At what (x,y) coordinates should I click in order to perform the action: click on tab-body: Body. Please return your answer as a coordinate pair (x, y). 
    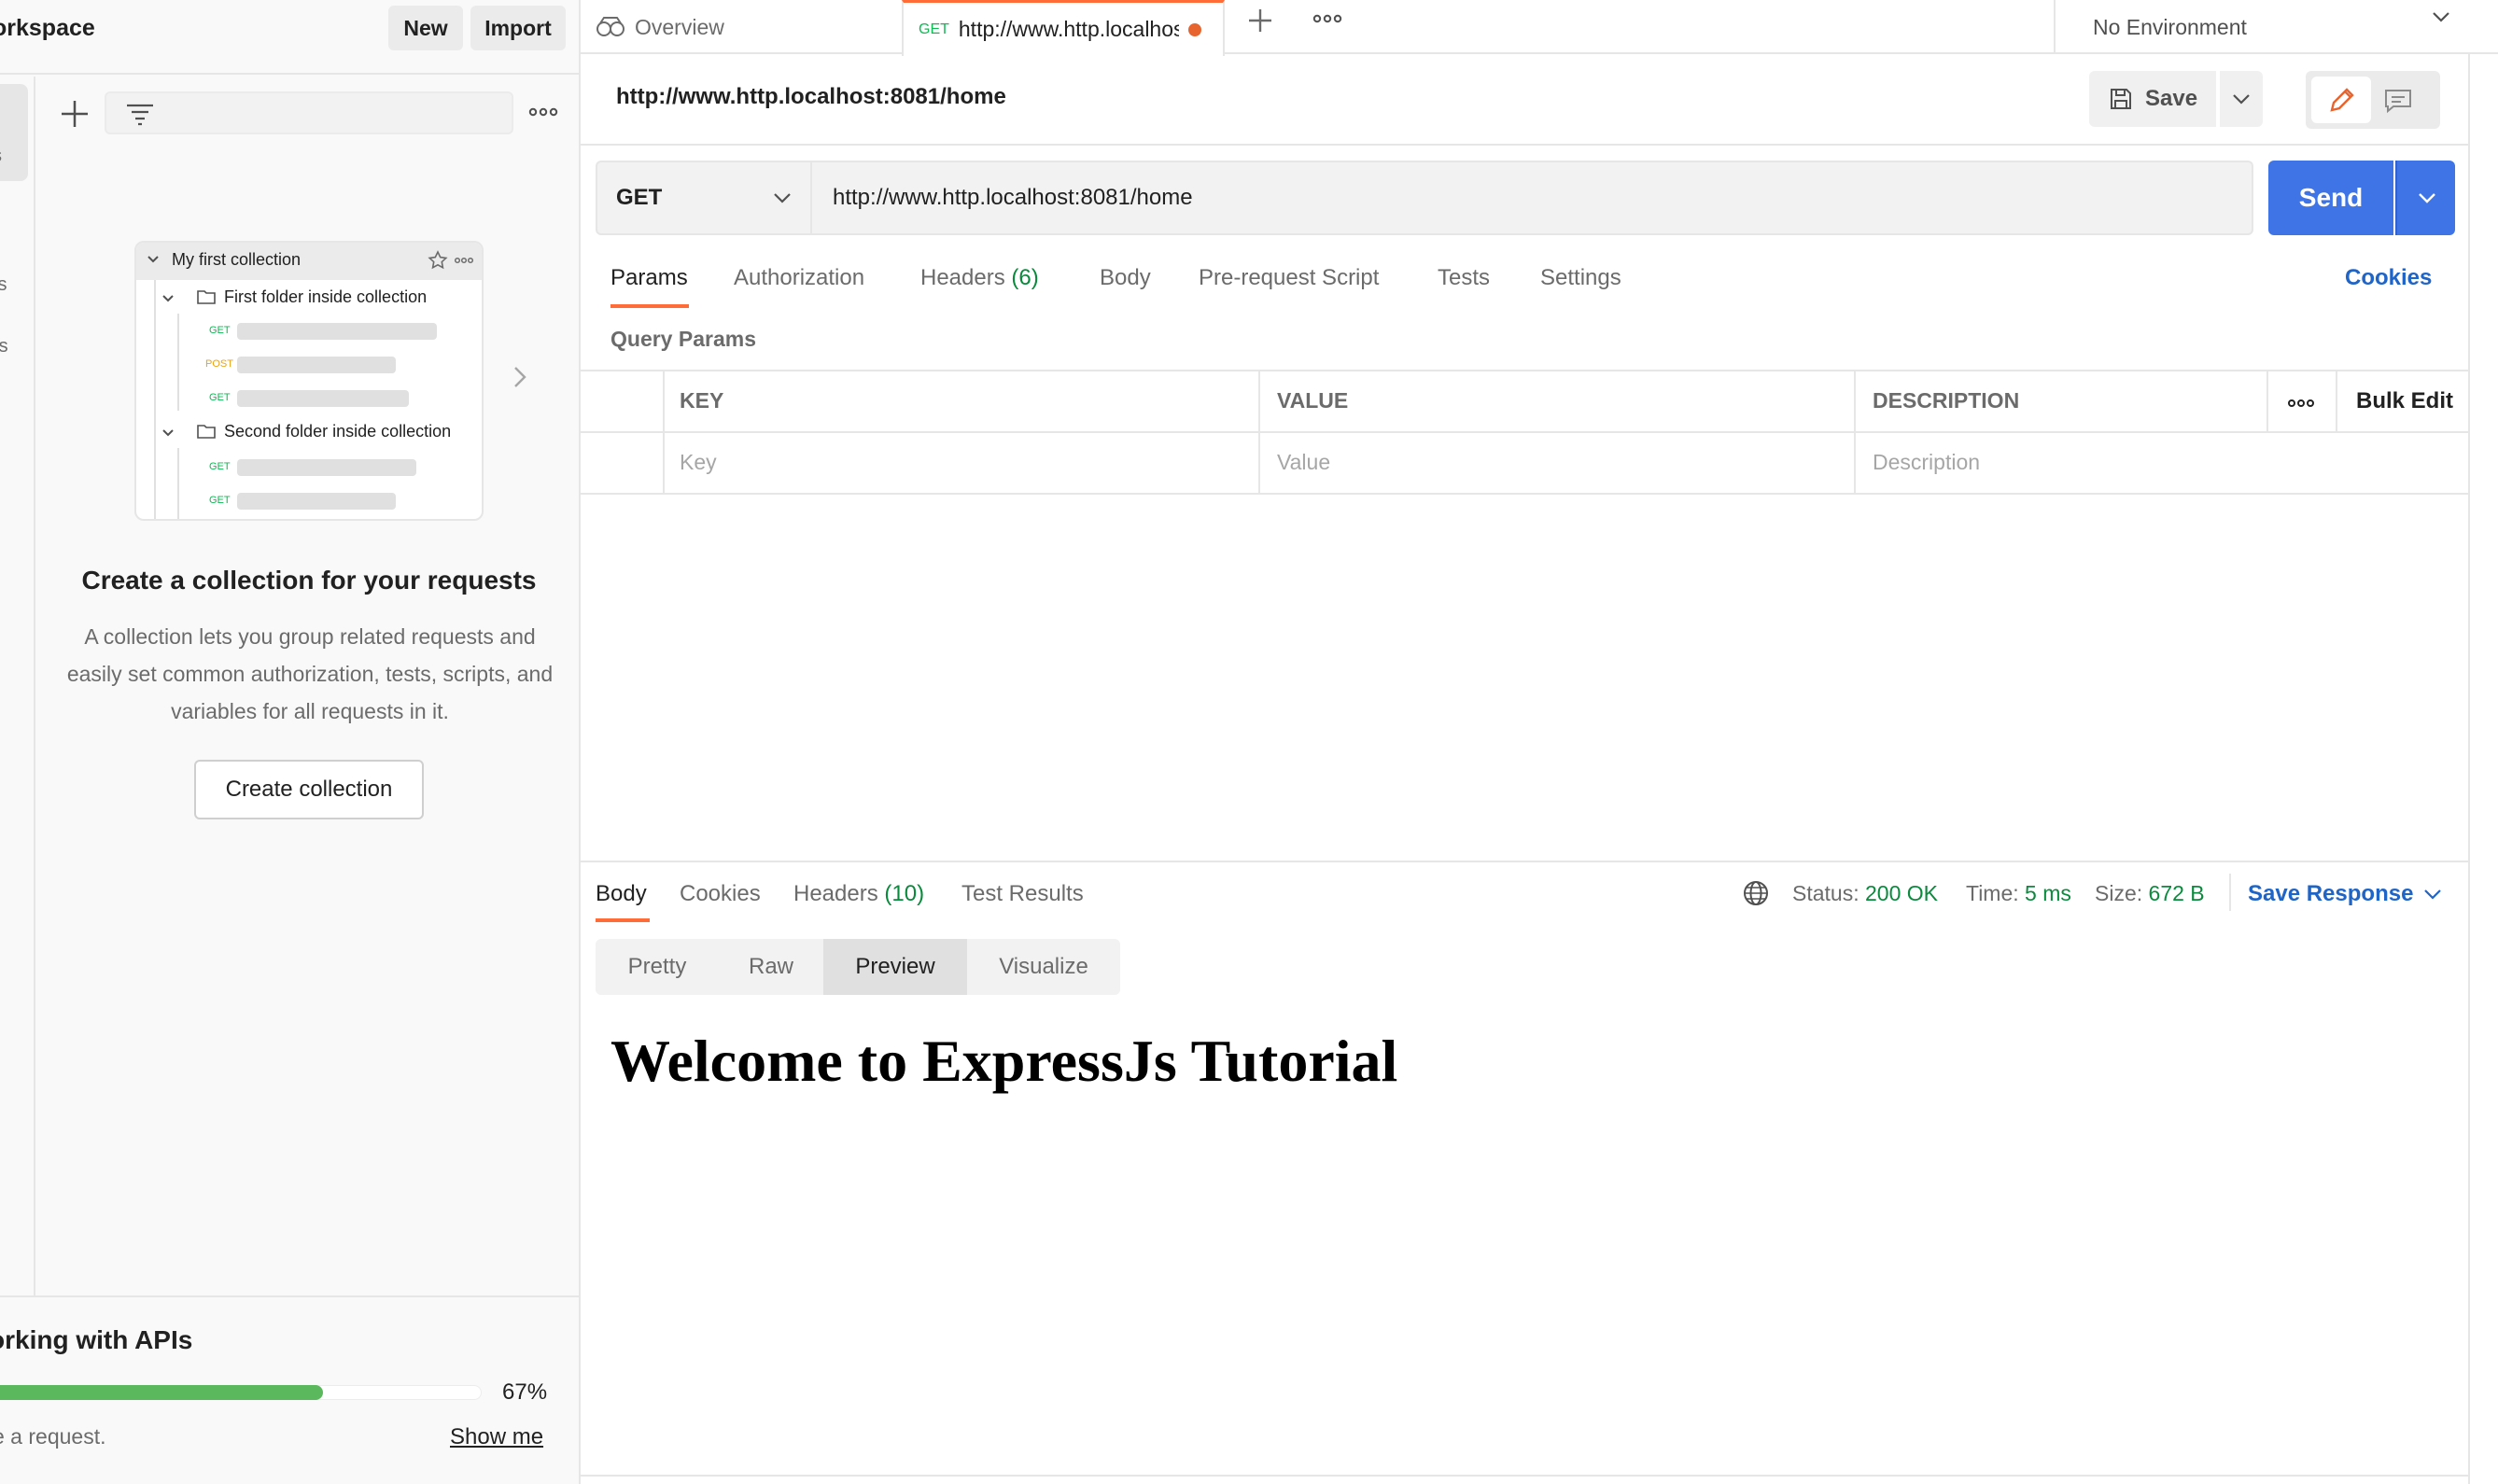
    Looking at the image, I should click on (1126, 278).